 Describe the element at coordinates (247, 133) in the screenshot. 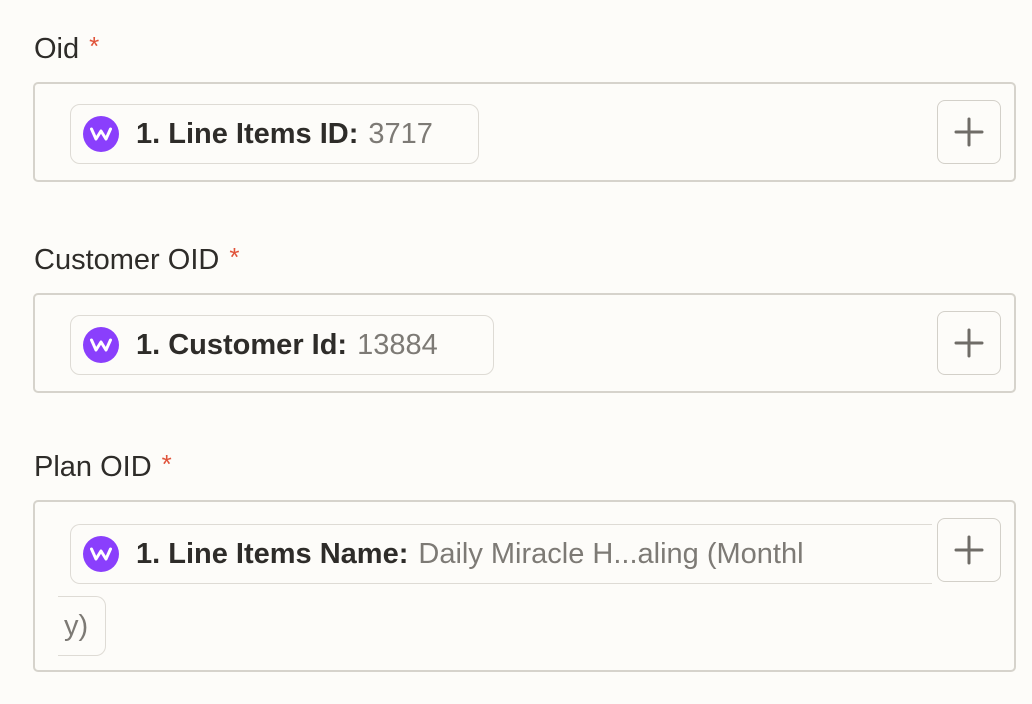

I see `pill-field-name: 1. Line Items ID:` at that location.